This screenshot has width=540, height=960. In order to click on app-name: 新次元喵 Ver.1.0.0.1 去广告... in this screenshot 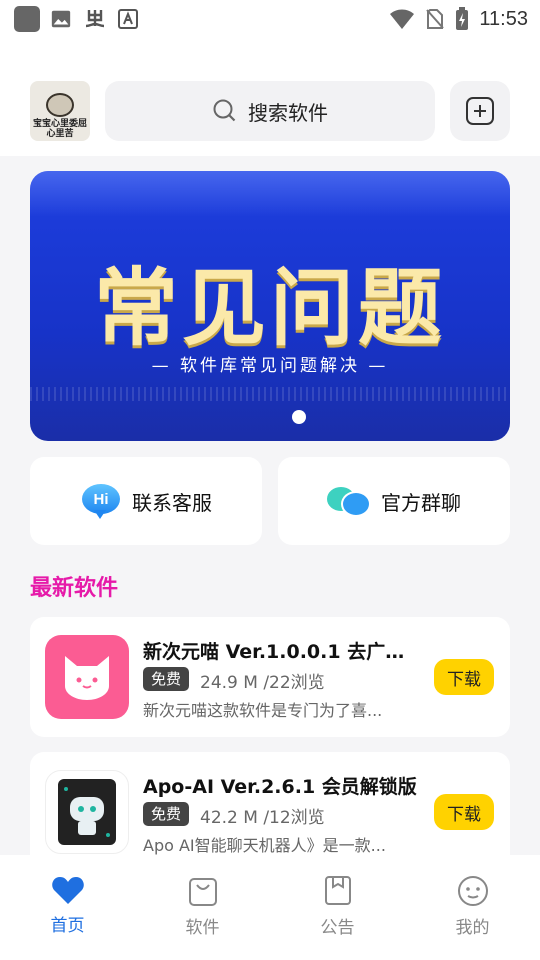, I will do `click(283, 652)`.